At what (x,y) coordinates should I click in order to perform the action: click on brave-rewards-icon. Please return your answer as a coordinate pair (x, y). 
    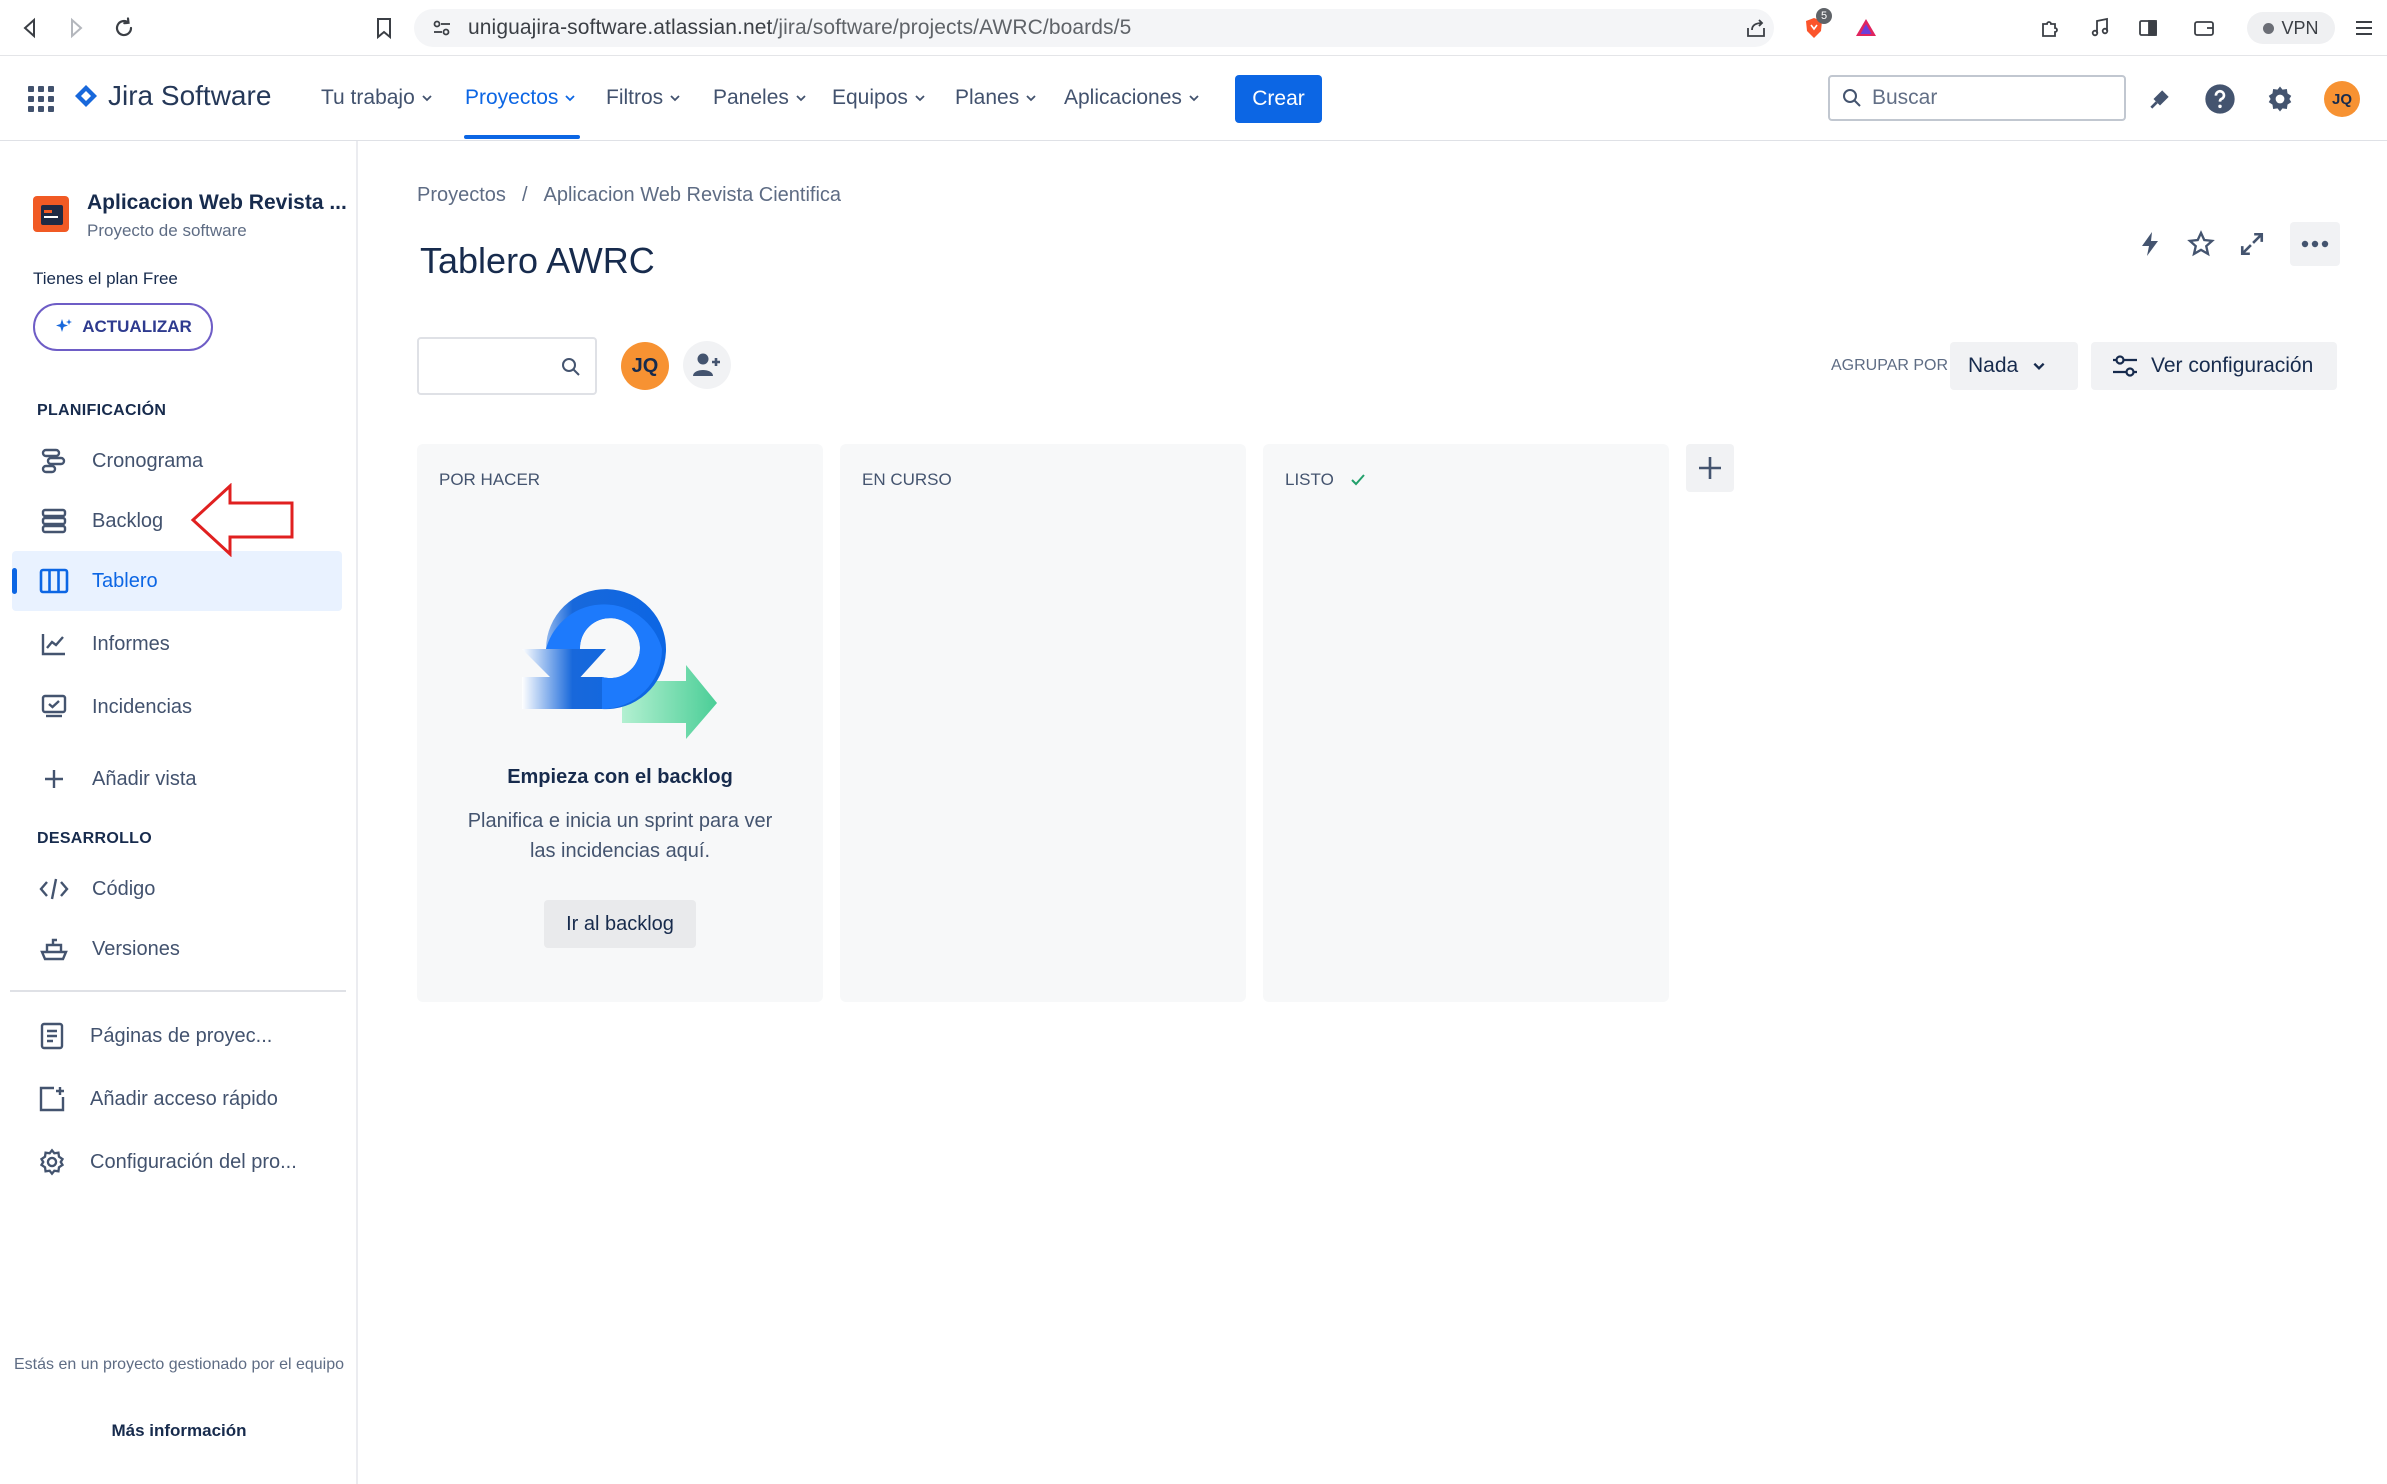
    Looking at the image, I should click on (1866, 28).